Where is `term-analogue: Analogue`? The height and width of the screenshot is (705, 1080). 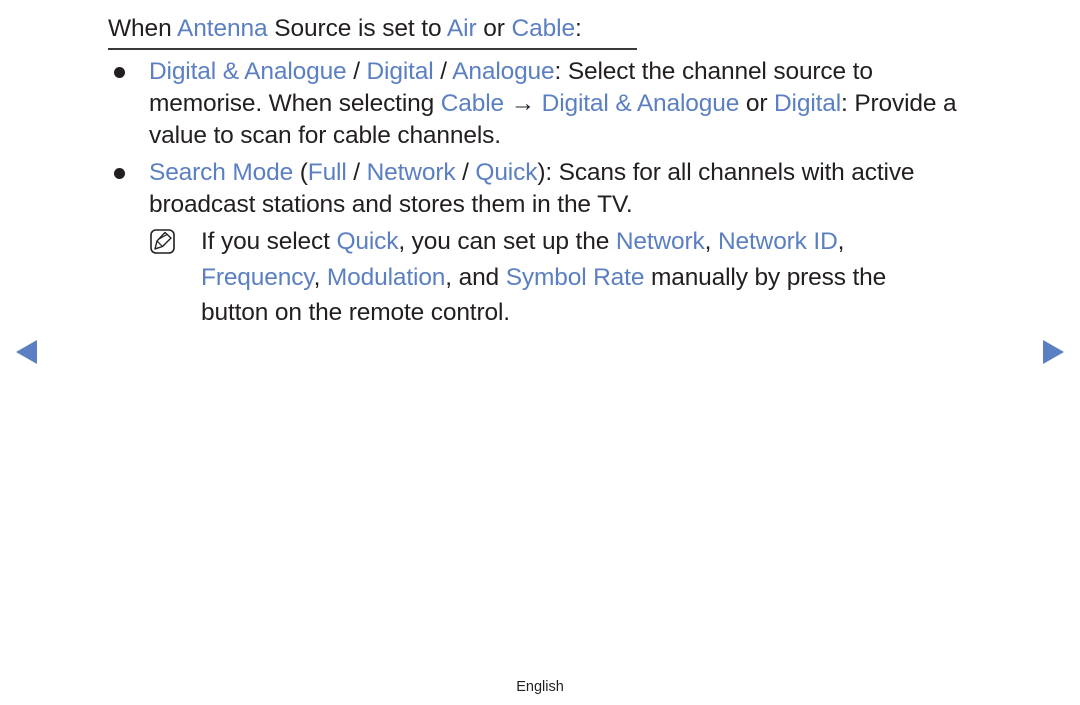
term-analogue: Analogue is located at coordinates (503, 71).